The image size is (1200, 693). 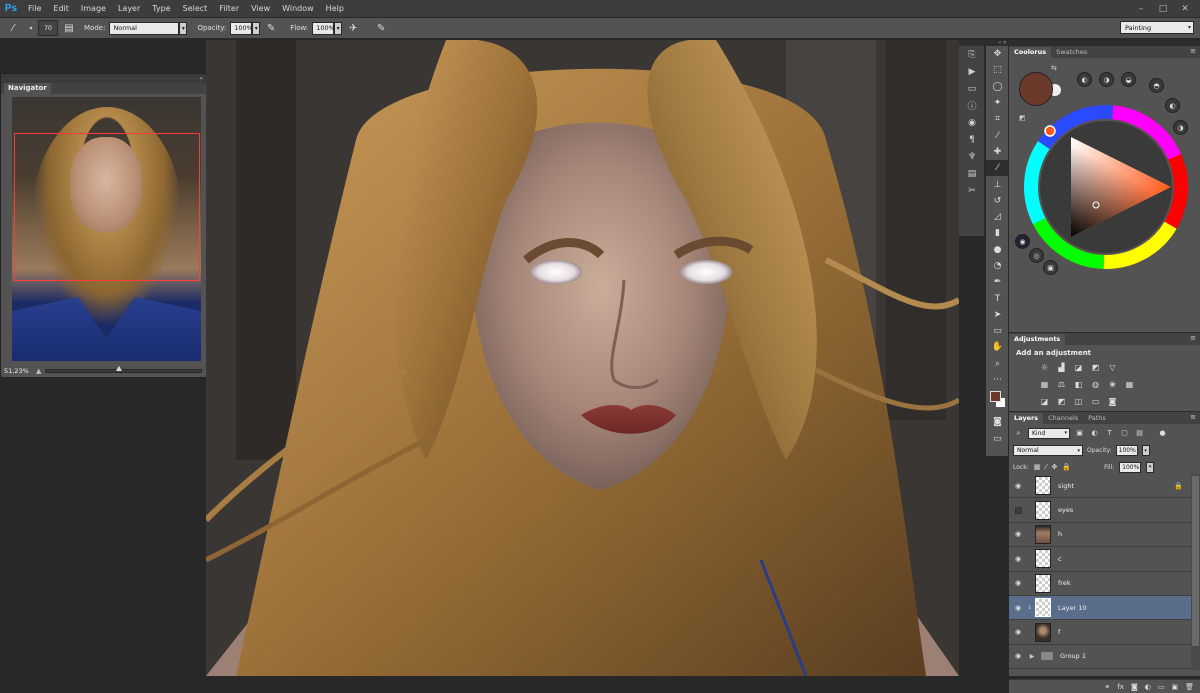 What do you see at coordinates (1128, 79) in the screenshot?
I see `coolorus-mode-icon-3: ◒` at bounding box center [1128, 79].